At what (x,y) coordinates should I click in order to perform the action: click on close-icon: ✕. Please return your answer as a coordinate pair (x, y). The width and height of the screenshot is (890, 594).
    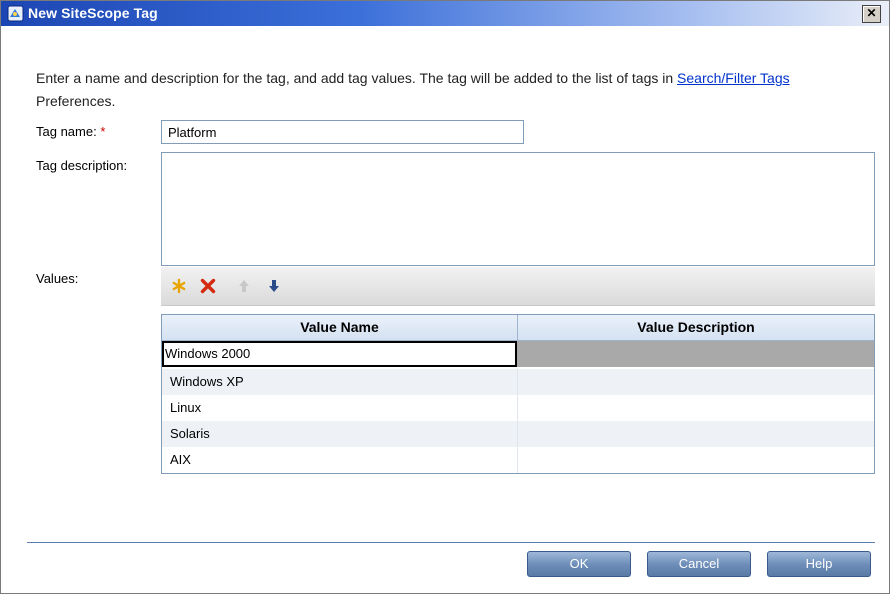
    Looking at the image, I should click on (871, 13).